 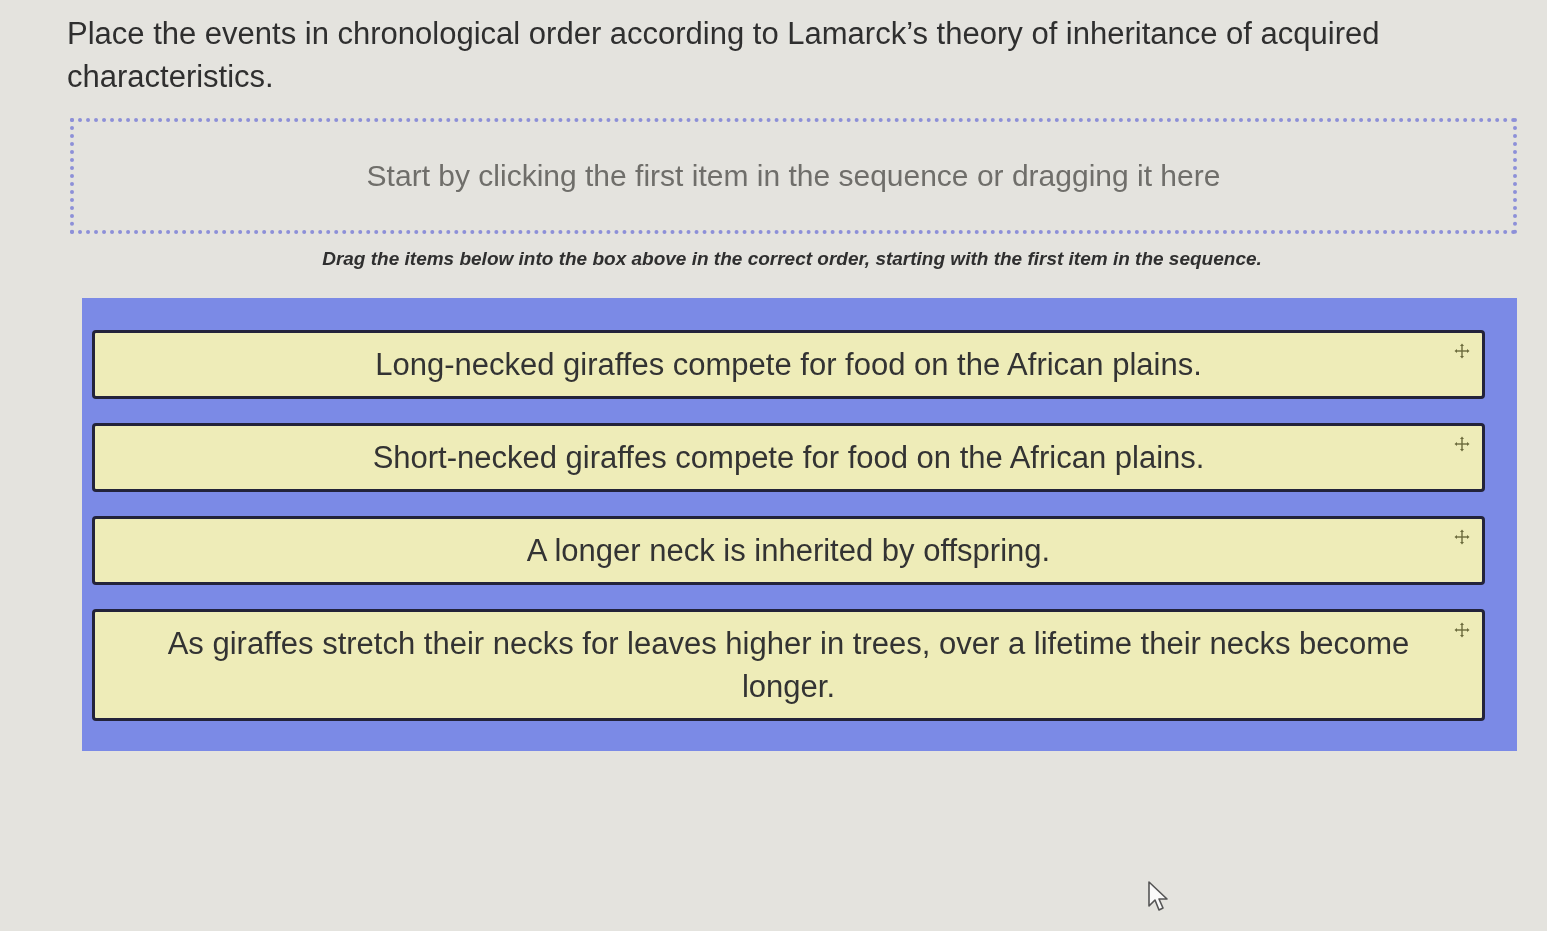 What do you see at coordinates (1158, 896) in the screenshot?
I see `mouse-pointer-icon` at bounding box center [1158, 896].